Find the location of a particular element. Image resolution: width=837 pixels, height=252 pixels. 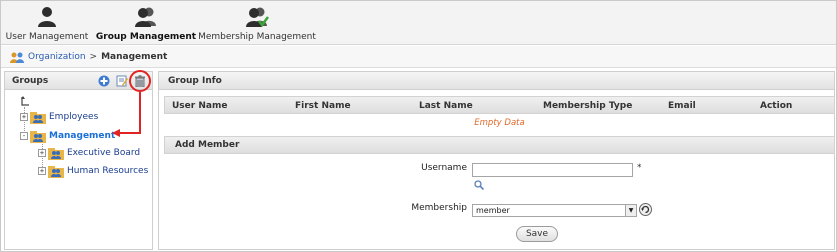

chevron-down-icon: ▼ is located at coordinates (630, 210).